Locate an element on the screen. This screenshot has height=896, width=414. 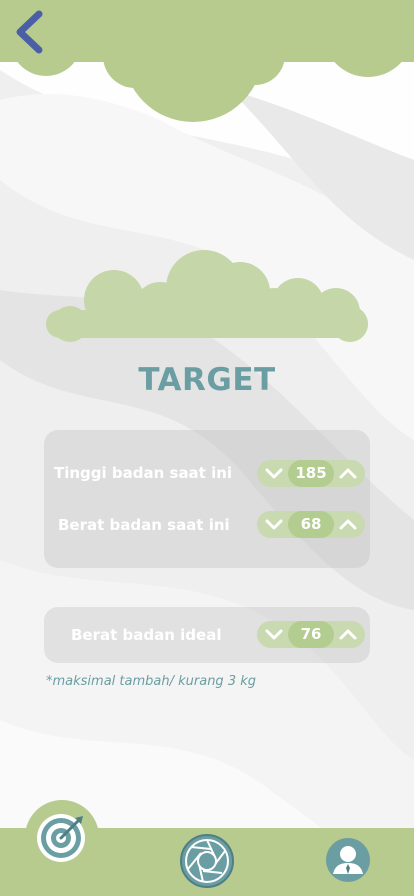
decorative-cloud is located at coordinates (207, 296).